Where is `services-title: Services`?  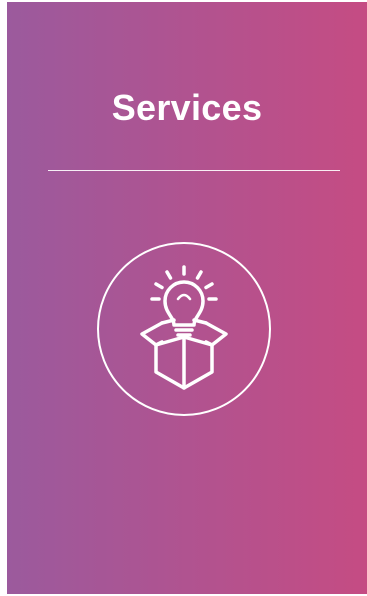
services-title: Services is located at coordinates (187, 107).